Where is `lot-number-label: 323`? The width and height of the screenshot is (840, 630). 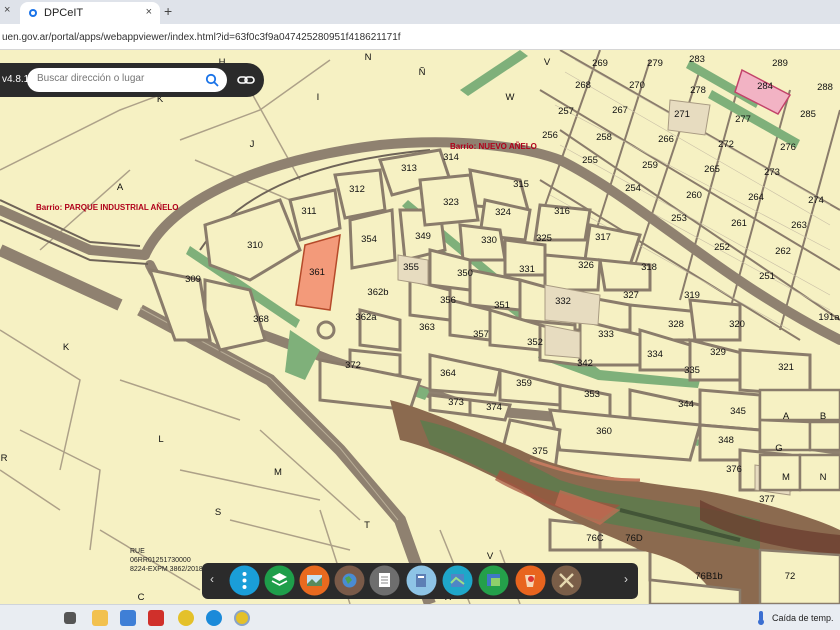
lot-number-label: 323 is located at coordinates (451, 202).